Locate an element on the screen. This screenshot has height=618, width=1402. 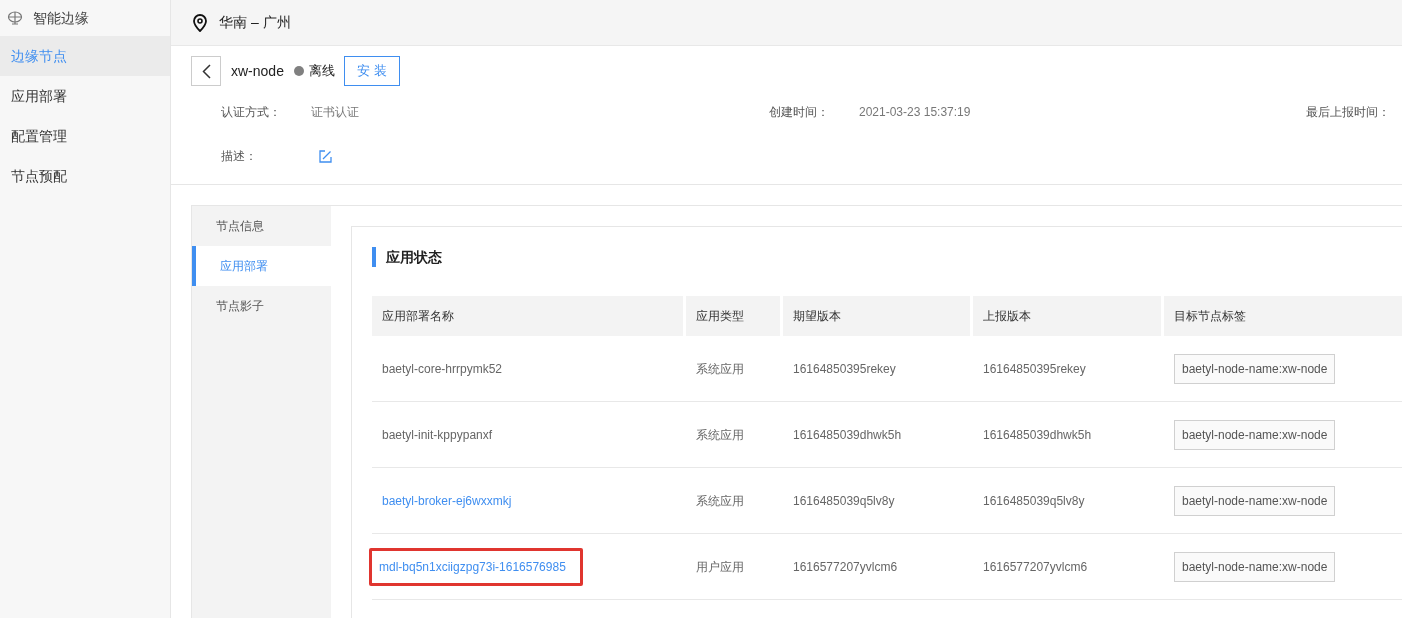
side-tab: 应用部署 is located at coordinates (261, 266).